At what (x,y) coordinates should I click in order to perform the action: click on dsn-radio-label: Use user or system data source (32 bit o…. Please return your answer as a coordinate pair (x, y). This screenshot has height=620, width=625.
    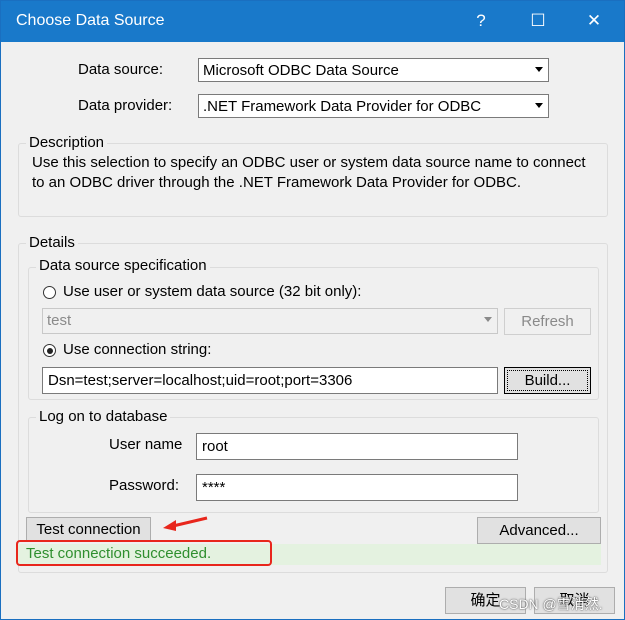
    Looking at the image, I should click on (212, 291).